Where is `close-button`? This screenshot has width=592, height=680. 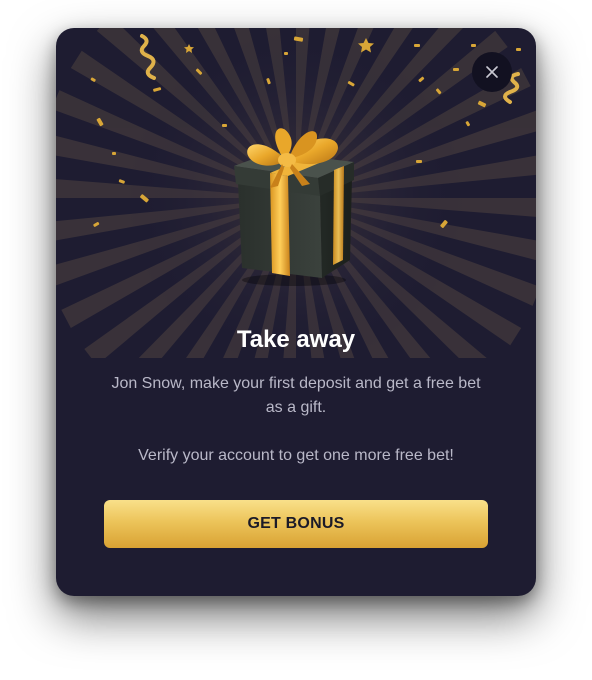 close-button is located at coordinates (492, 72).